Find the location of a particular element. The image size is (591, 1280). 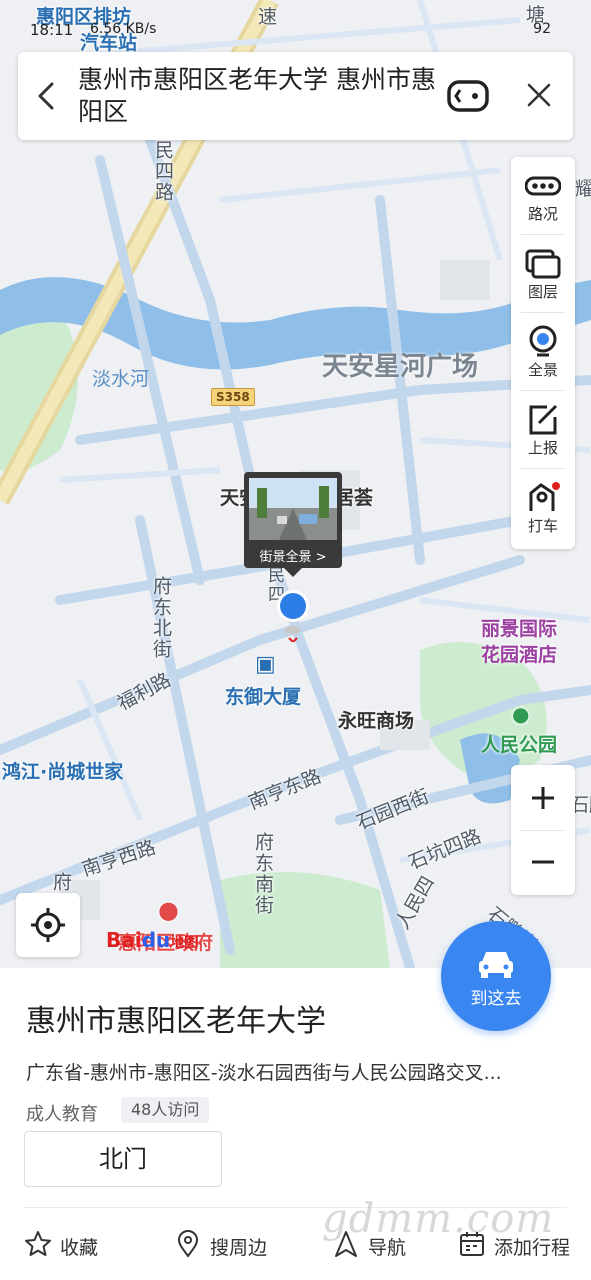

map-tool-panel: 路况 图层 全景 上报 打车 is located at coordinates (543, 353).